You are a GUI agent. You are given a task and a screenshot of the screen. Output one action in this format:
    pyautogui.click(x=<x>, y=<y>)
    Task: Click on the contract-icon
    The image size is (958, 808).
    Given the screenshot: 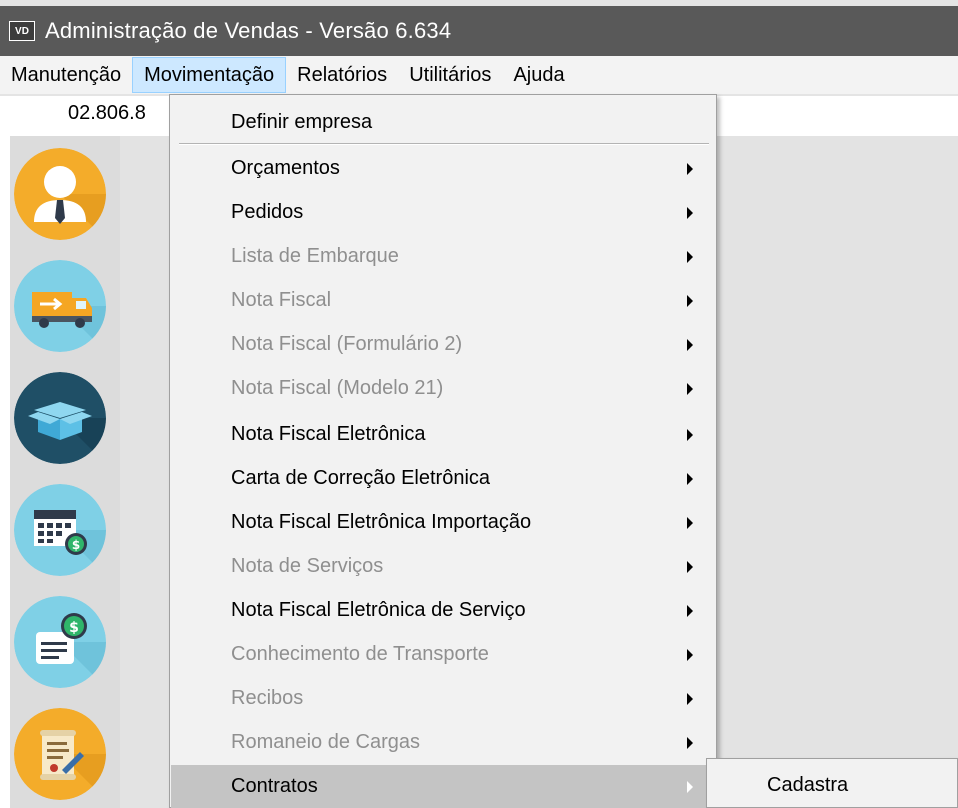 What is the action you would take?
    pyautogui.click(x=60, y=754)
    